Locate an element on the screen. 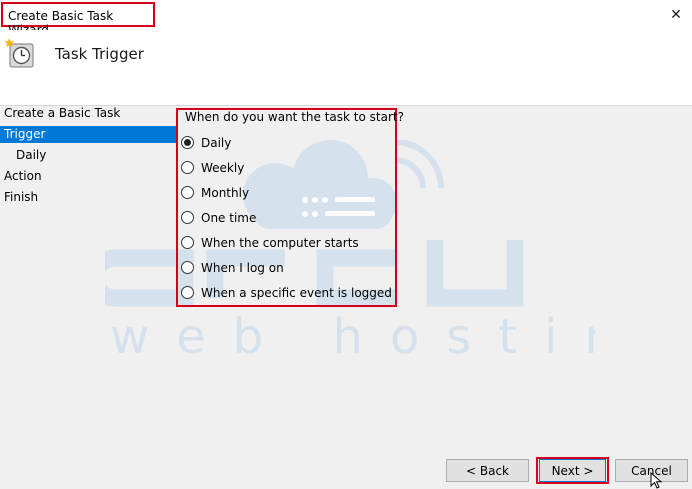 This screenshot has width=692, height=489. close-button: ✕ is located at coordinates (676, 15).